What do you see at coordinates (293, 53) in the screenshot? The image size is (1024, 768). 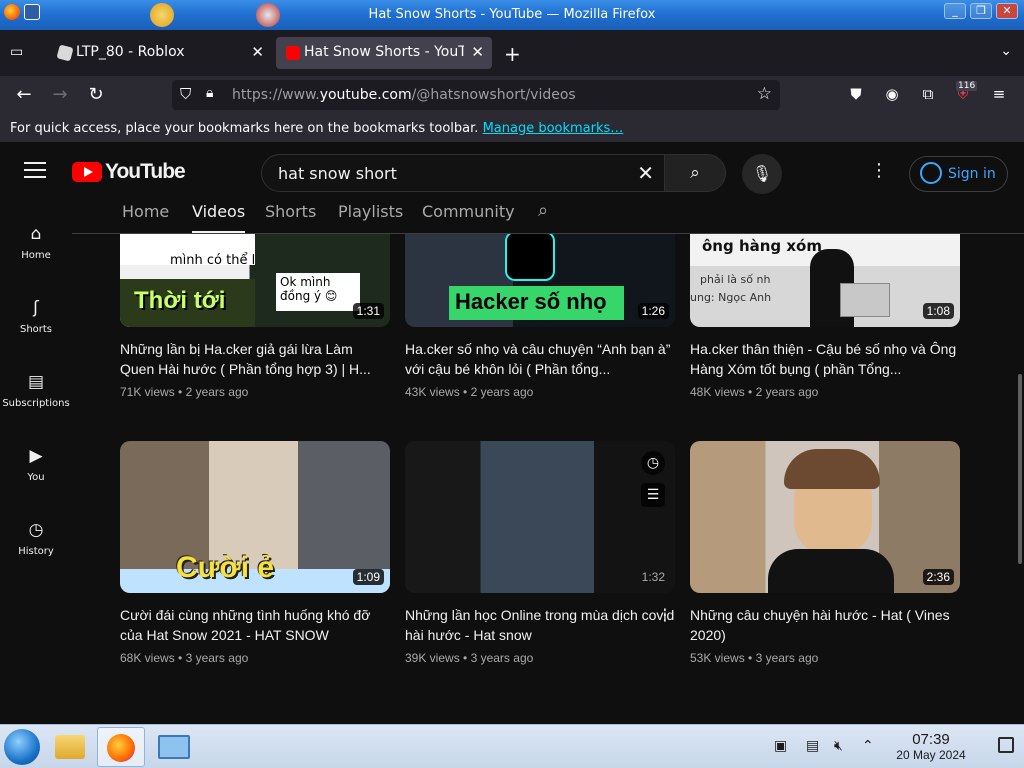 I see `youtube-favicon-icon` at bounding box center [293, 53].